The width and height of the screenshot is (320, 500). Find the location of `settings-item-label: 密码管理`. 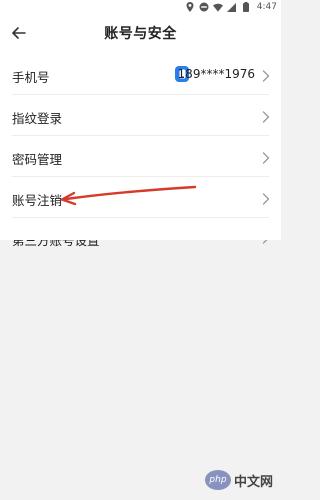

settings-item-label: 密码管理 is located at coordinates (37, 159).